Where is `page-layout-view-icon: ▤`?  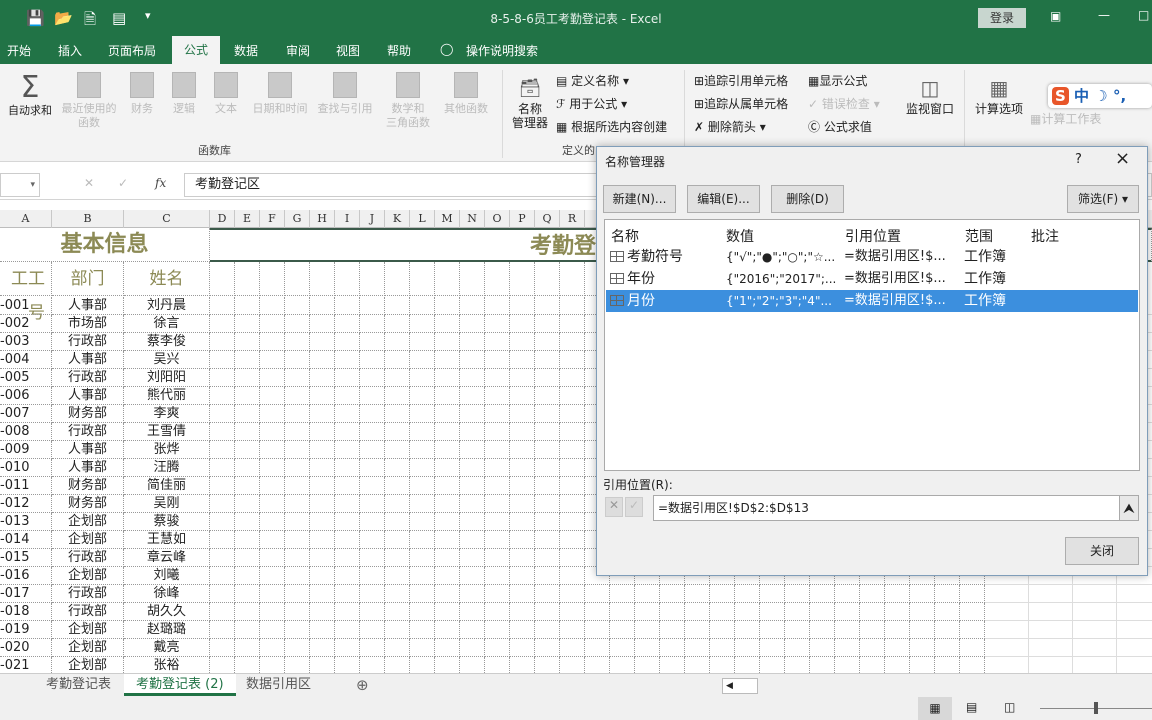 page-layout-view-icon: ▤ is located at coordinates (971, 707).